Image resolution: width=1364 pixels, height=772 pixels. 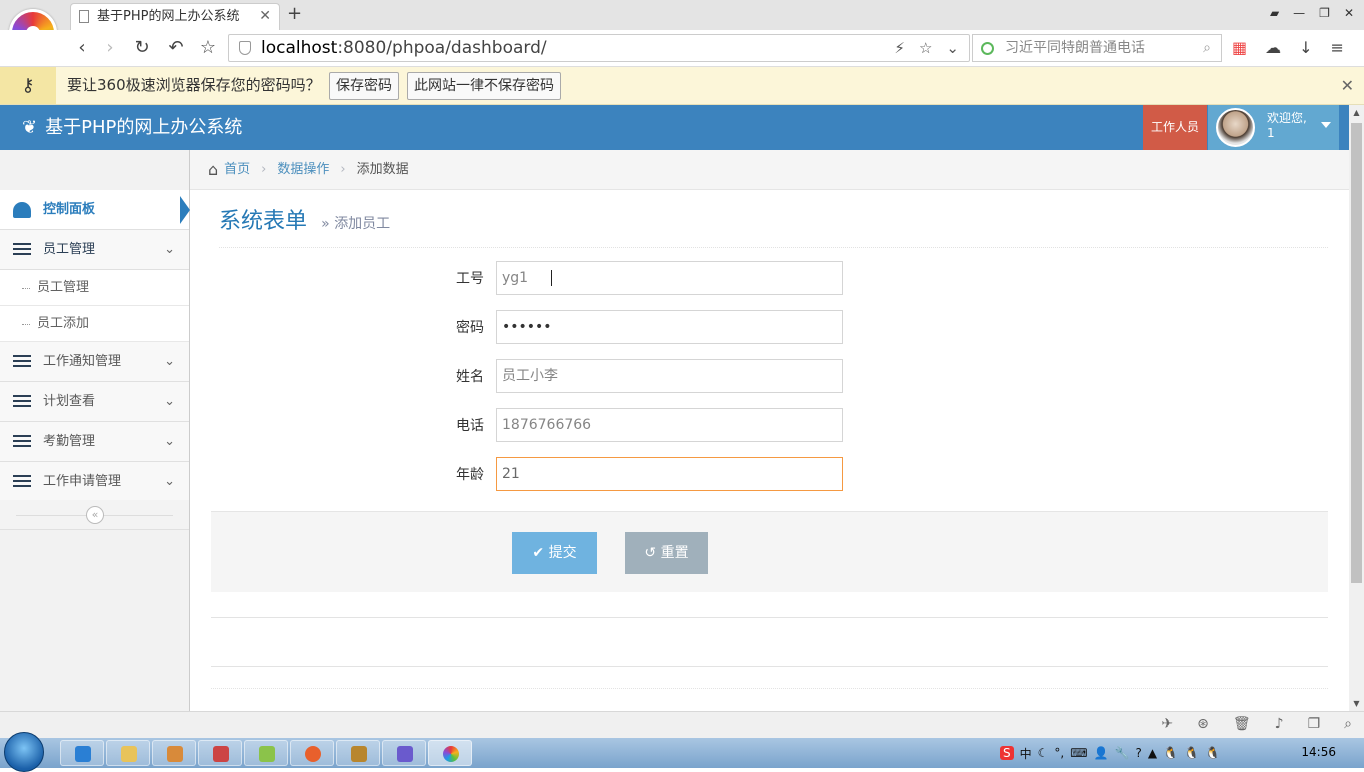 I want to click on user-menu: 欢迎您, 1, so click(x=1273, y=127).